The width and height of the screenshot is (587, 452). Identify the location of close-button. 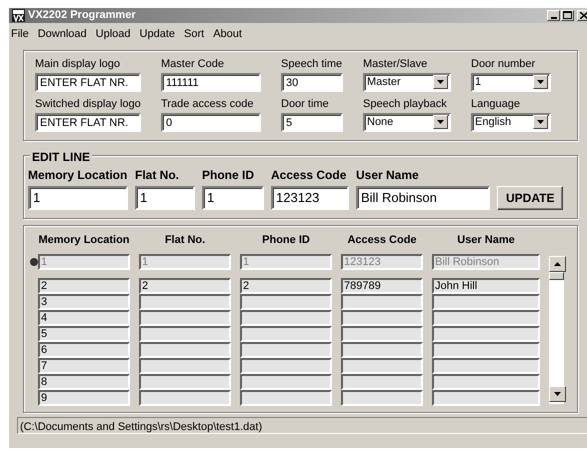
(582, 15).